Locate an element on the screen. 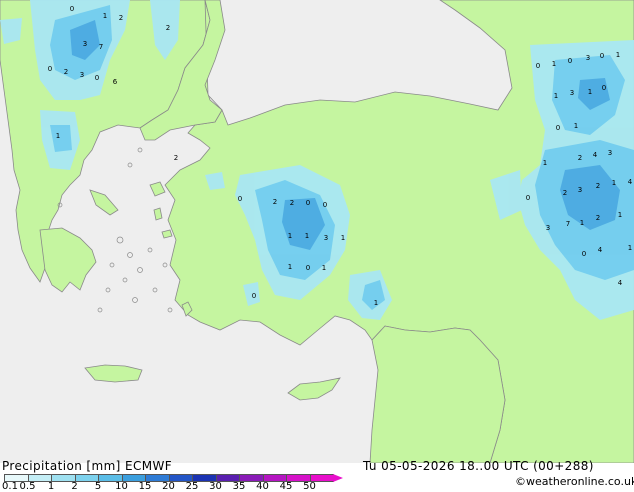 Image resolution: width=634 pixels, height=492 pixels. colorbar-tick-label: 10 is located at coordinates (121, 486).